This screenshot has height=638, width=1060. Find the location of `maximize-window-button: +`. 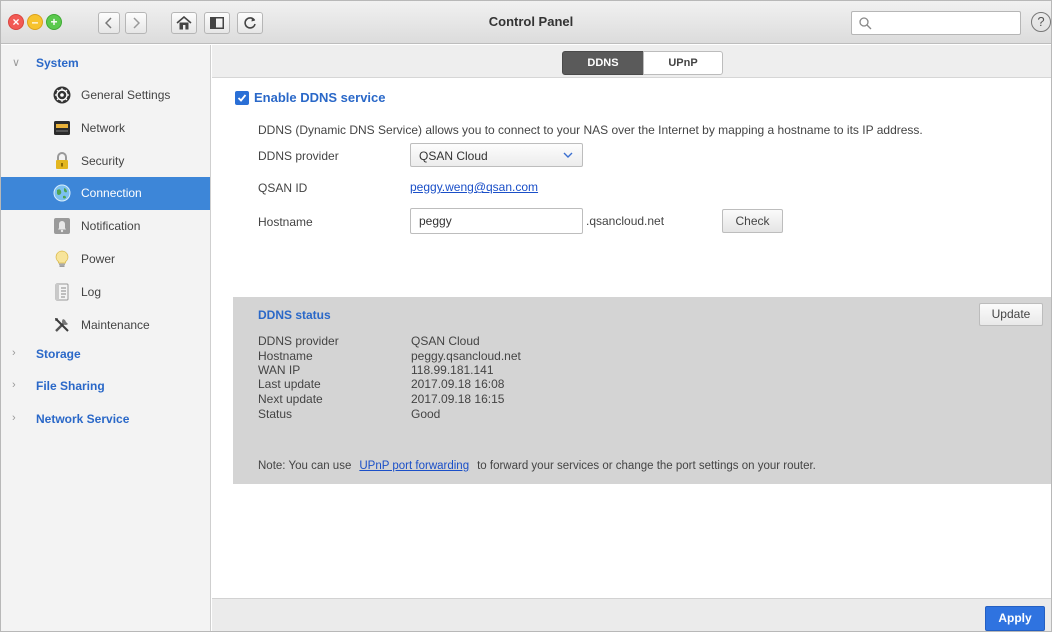

maximize-window-button: + is located at coordinates (54, 22).